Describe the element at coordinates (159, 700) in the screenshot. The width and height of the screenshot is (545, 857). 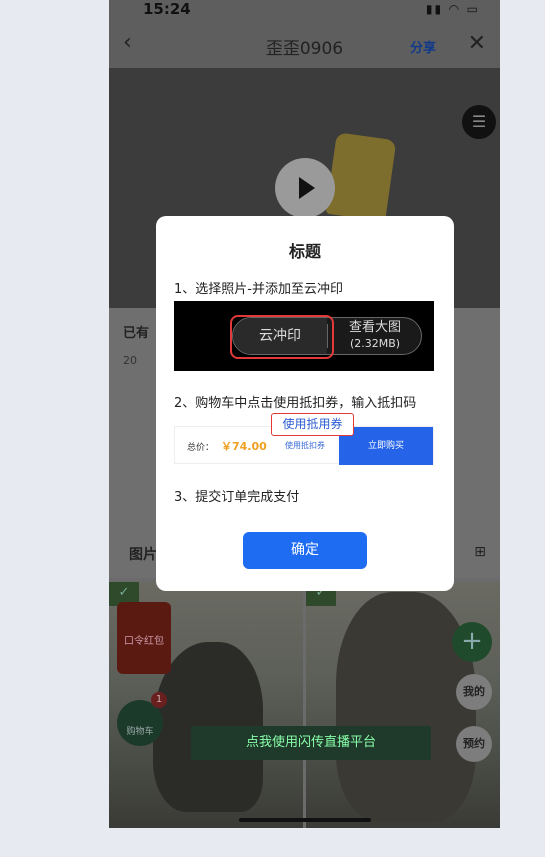
I see `cart-badge: 1` at that location.